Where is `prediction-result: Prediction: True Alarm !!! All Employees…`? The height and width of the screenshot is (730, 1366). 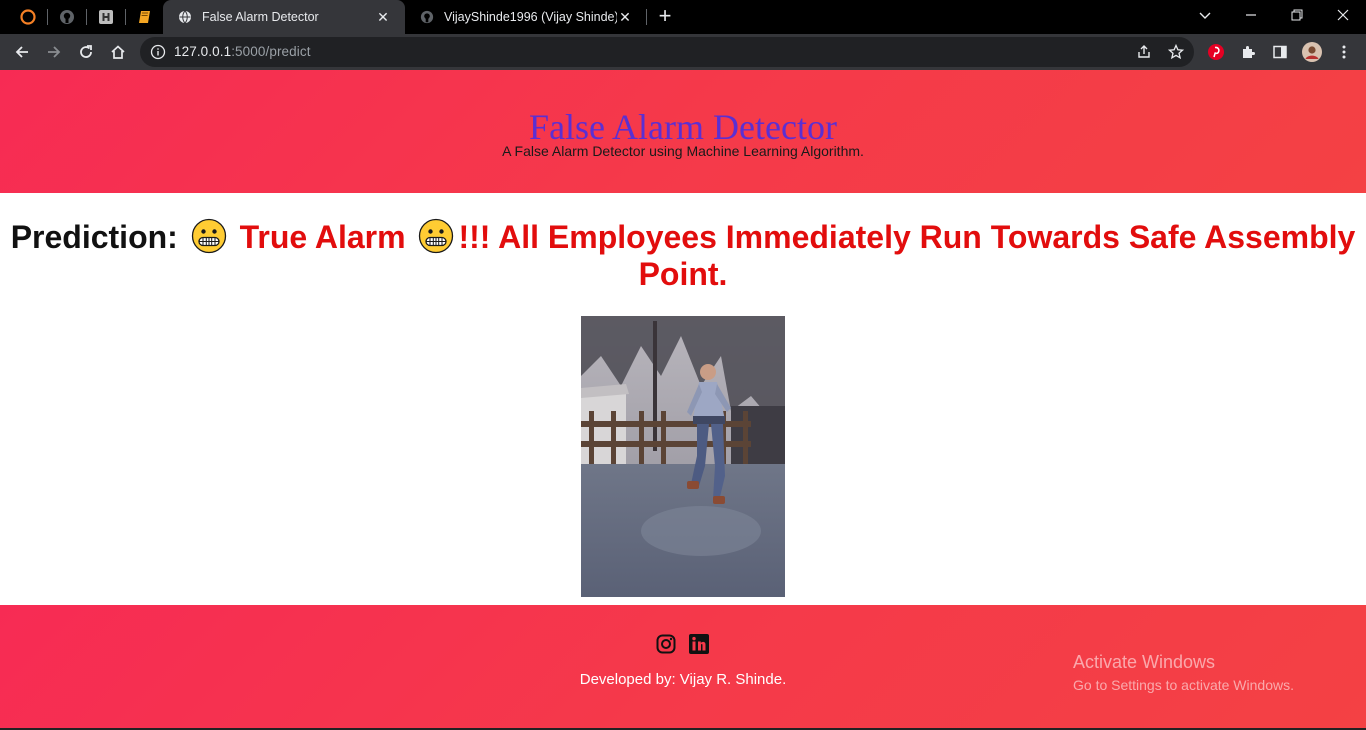
prediction-result: Prediction: True Alarm !!! All Employees… is located at coordinates (683, 255).